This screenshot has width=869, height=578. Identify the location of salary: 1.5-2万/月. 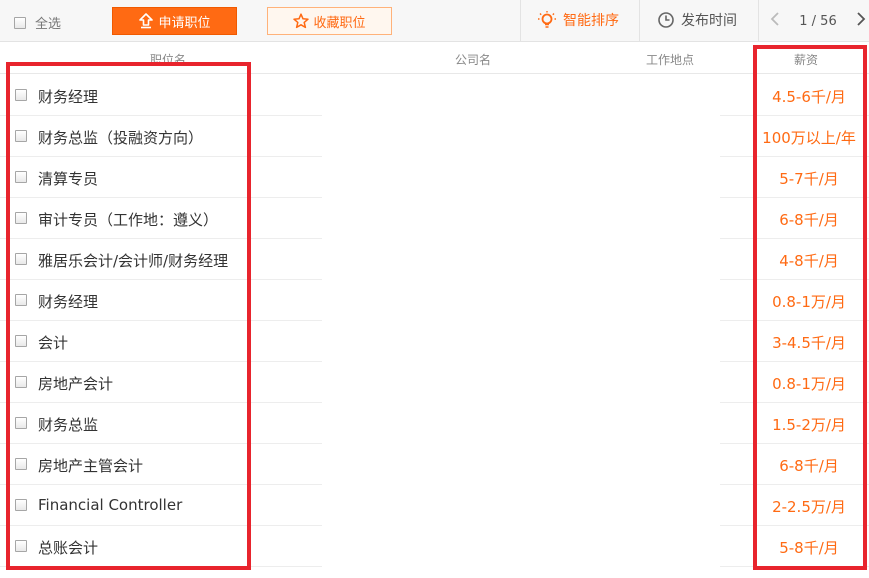
(809, 425).